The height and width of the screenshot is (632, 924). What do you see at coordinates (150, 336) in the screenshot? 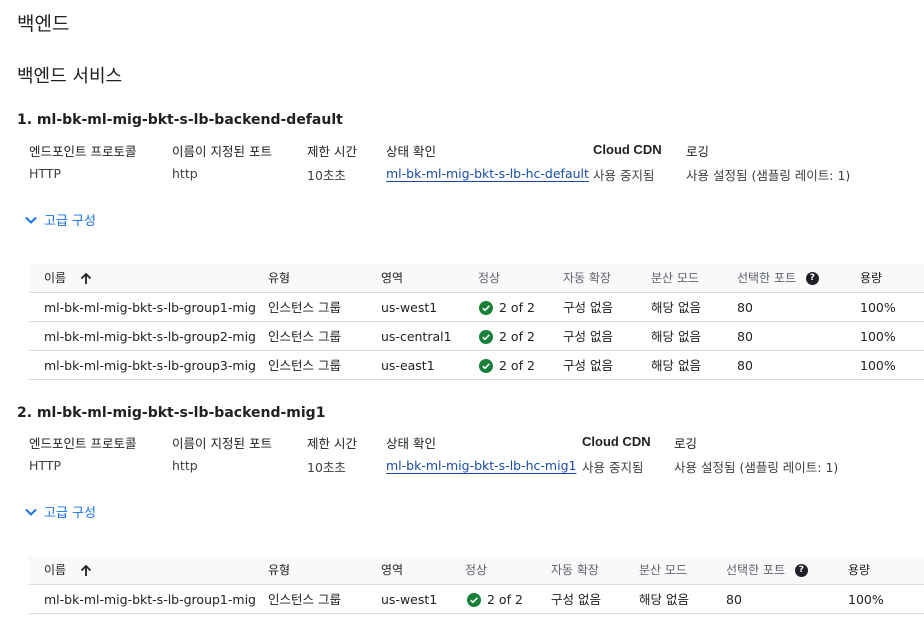
I see `group-name: ml-bk-ml-mig-bkt-s-lb-group2-mig` at bounding box center [150, 336].